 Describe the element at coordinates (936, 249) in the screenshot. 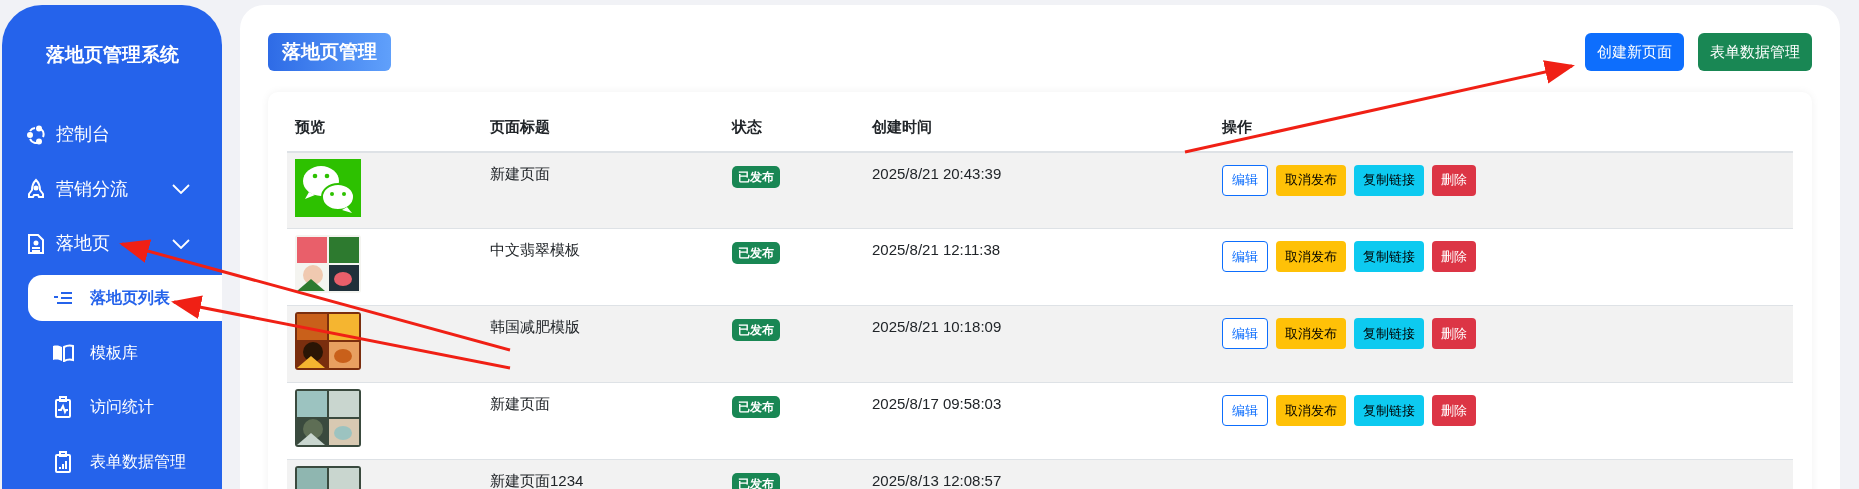

I see `table-cell: 2025/8/21 12:11:38` at that location.